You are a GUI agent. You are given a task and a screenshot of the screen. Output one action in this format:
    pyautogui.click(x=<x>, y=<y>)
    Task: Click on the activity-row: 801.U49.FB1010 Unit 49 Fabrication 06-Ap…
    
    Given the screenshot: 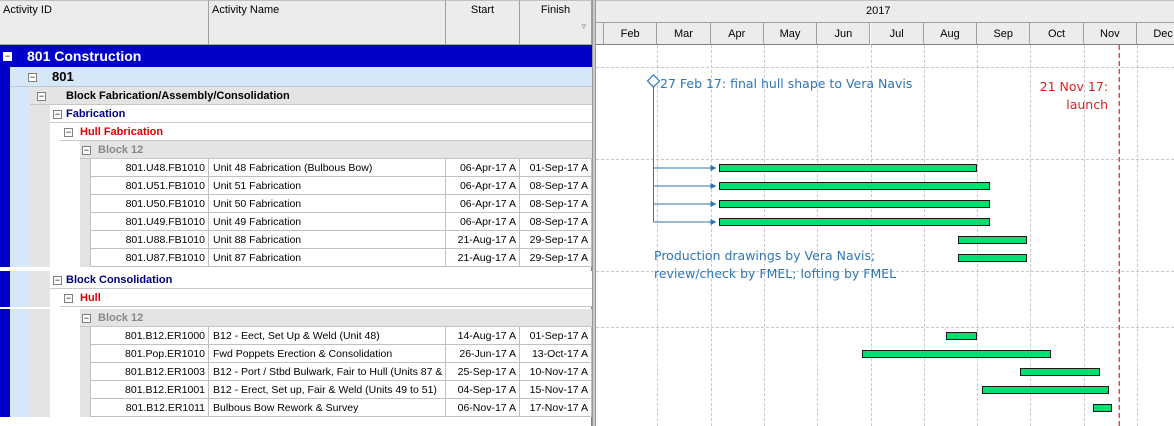 What is the action you would take?
    pyautogui.click(x=296, y=222)
    